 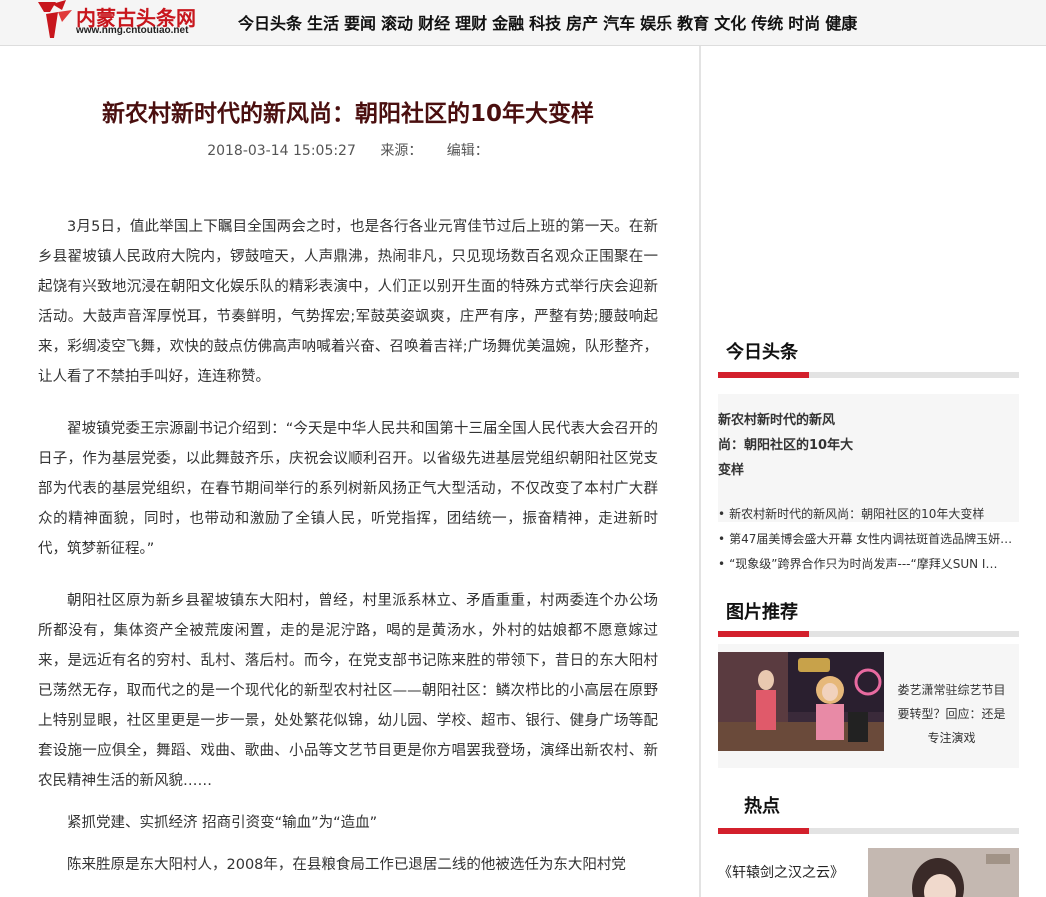 What do you see at coordinates (582, 22) in the screenshot?
I see `nav-item-house: 房产` at bounding box center [582, 22].